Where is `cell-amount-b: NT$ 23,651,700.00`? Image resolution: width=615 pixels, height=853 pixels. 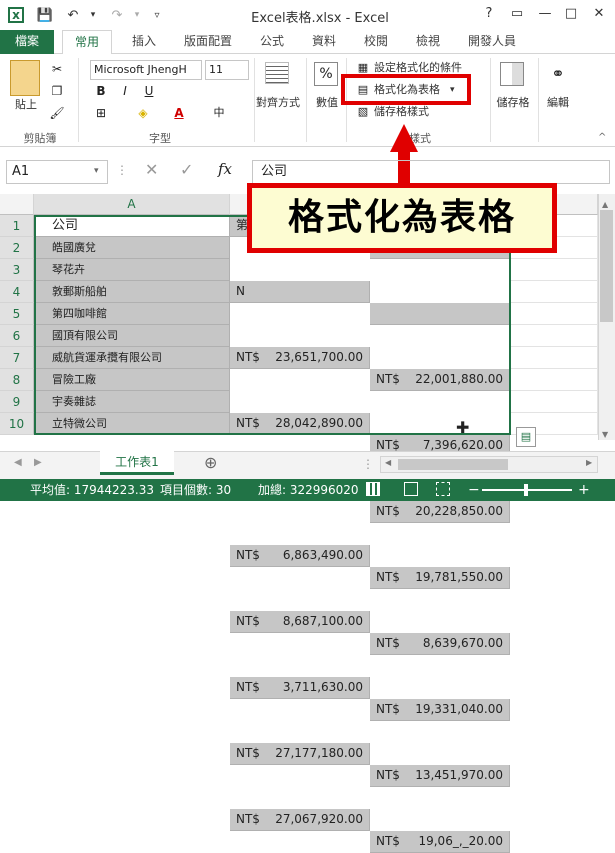 cell-amount-b: NT$ 23,651,700.00 is located at coordinates (300, 358).